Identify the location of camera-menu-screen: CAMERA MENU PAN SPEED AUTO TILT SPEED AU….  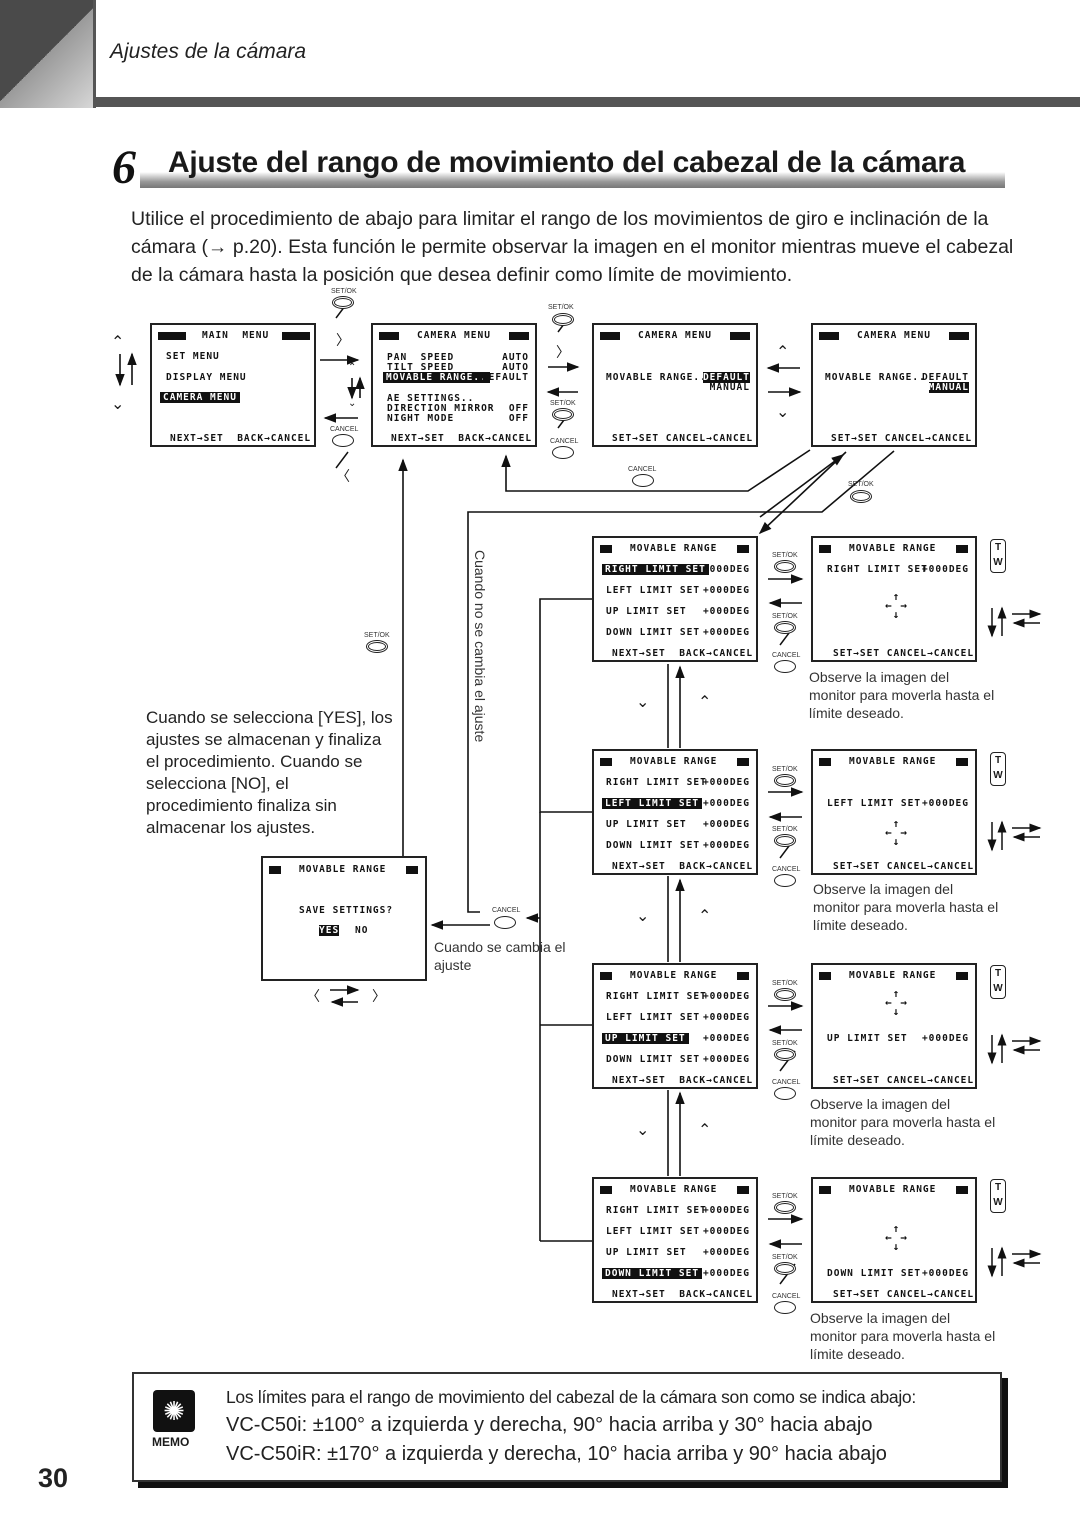
(454, 385).